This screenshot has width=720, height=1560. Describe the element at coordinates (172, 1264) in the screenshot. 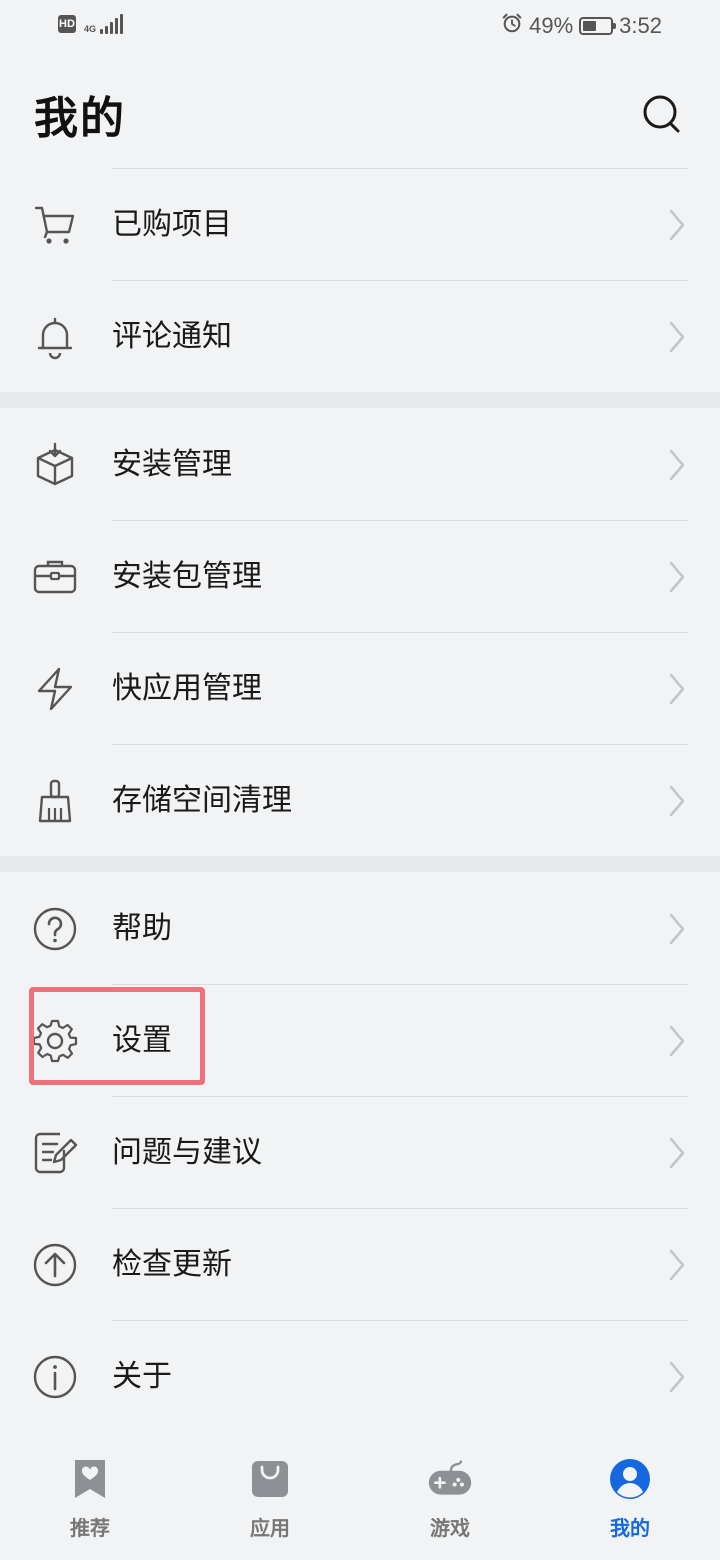

I see `menu-item-label: 检查更新` at that location.